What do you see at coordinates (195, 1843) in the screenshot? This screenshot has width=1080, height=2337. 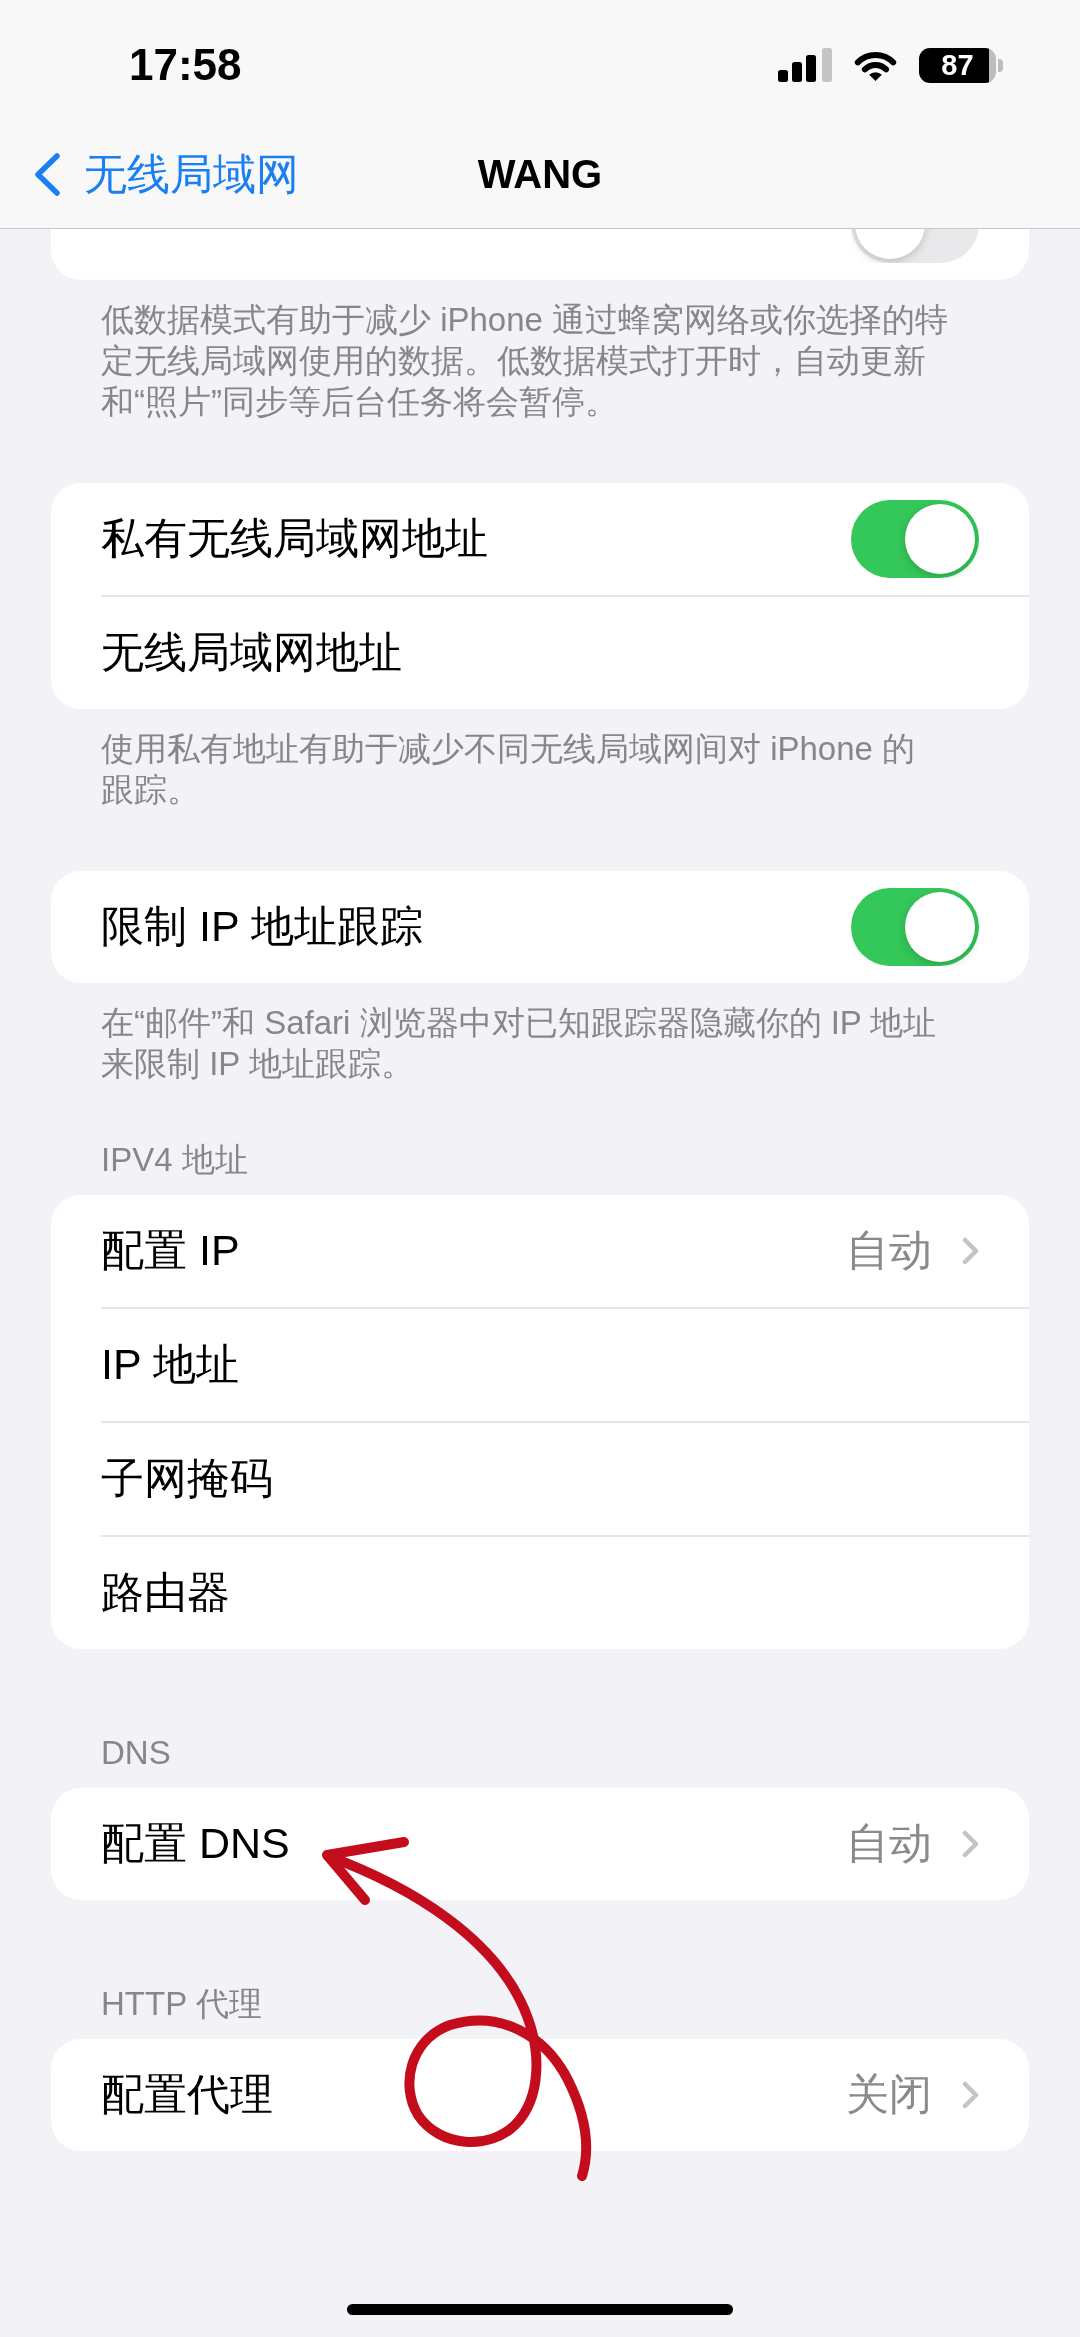 I see `row-label: 配置 DNS` at bounding box center [195, 1843].